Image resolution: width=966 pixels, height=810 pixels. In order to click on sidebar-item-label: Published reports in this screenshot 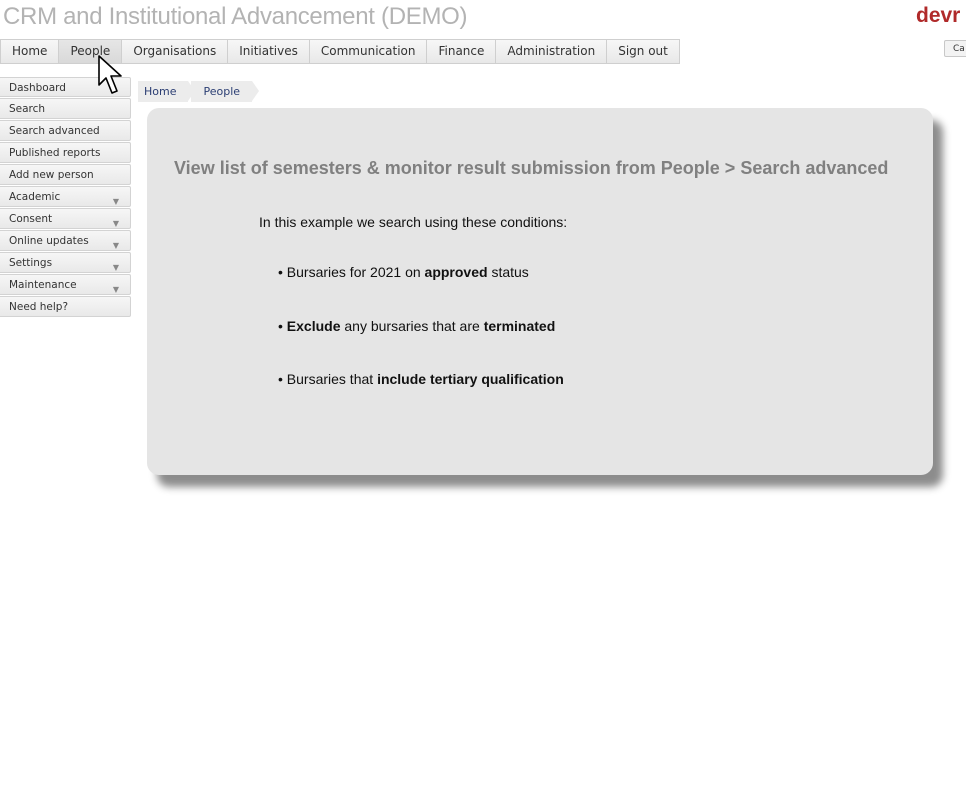, I will do `click(55, 153)`.